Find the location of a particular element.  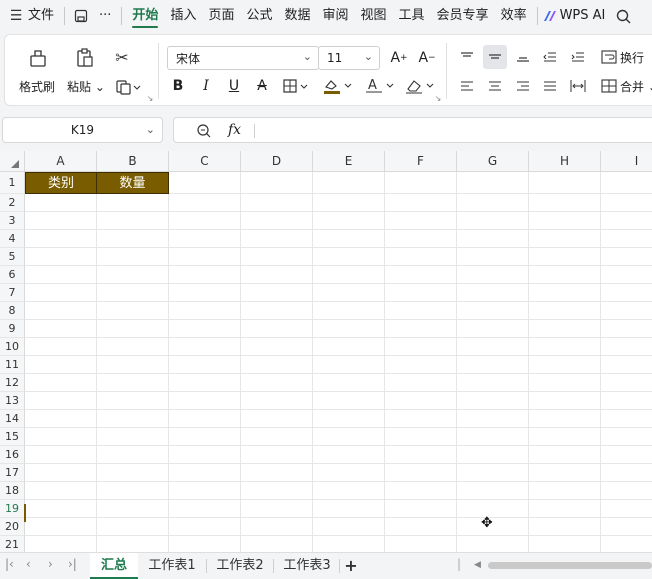

font-size-select: 11 ⌄ is located at coordinates (349, 58).